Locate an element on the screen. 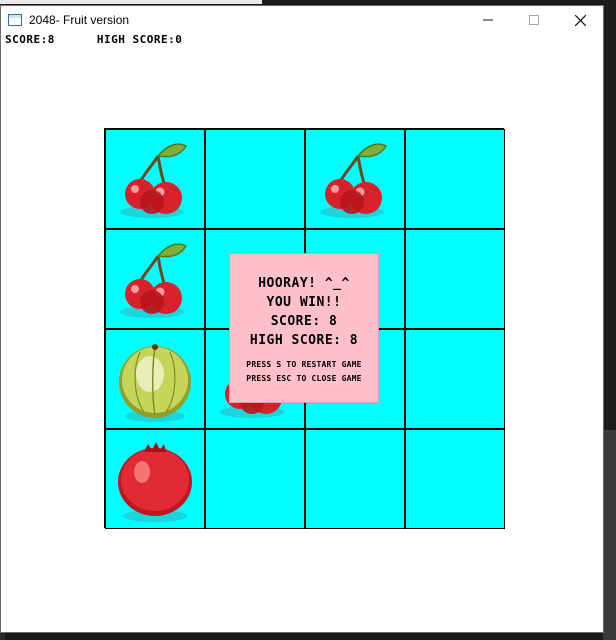 This screenshot has width=616, height=640. close-button is located at coordinates (580, 20).